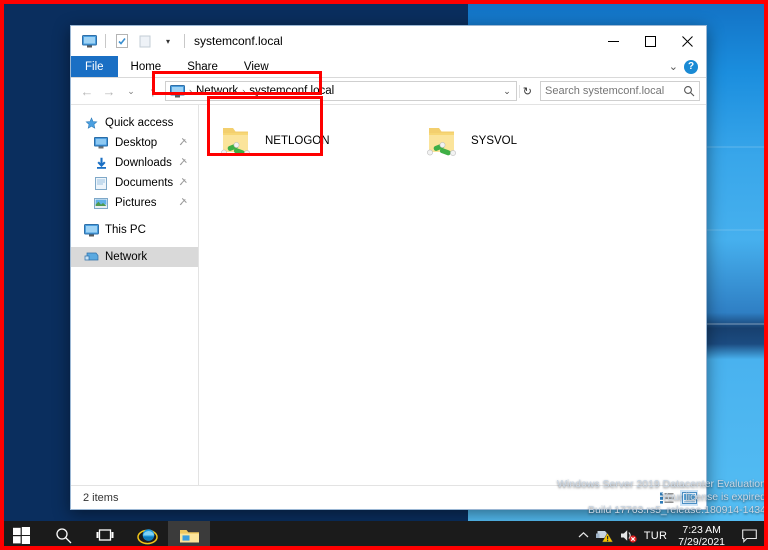 This screenshot has width=768, height=550. I want to click on this-pc-icon, so click(91, 230).